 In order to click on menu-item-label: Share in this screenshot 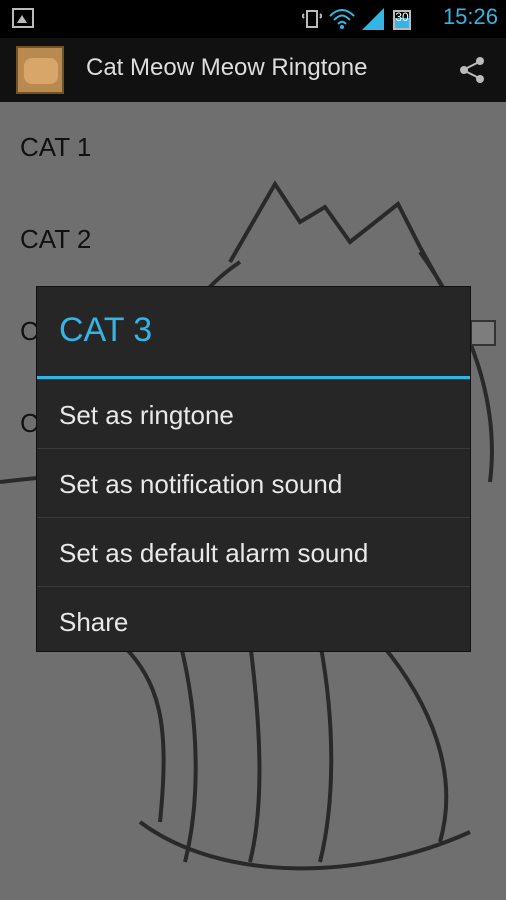, I will do `click(94, 622)`.